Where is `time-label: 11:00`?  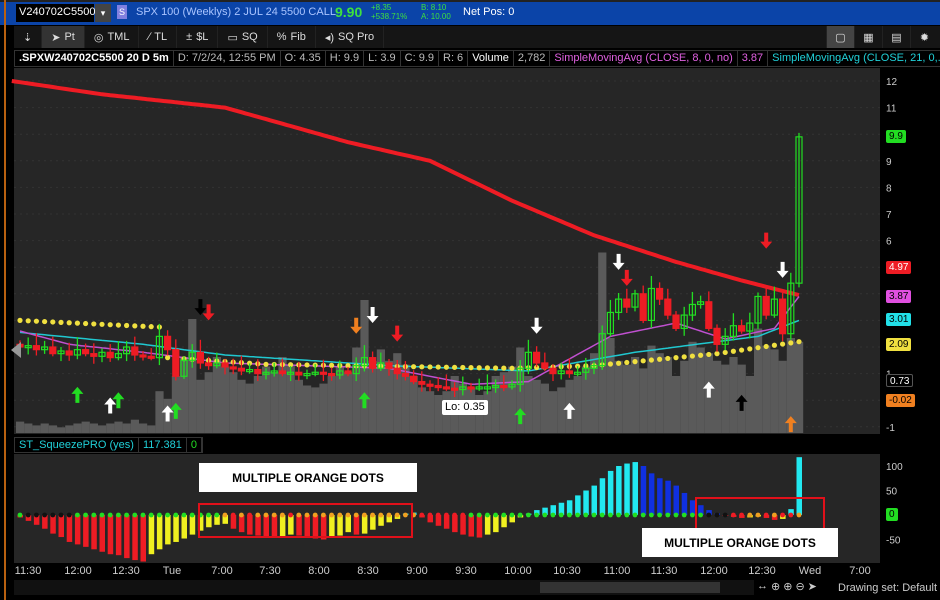 time-label: 11:00 is located at coordinates (617, 571).